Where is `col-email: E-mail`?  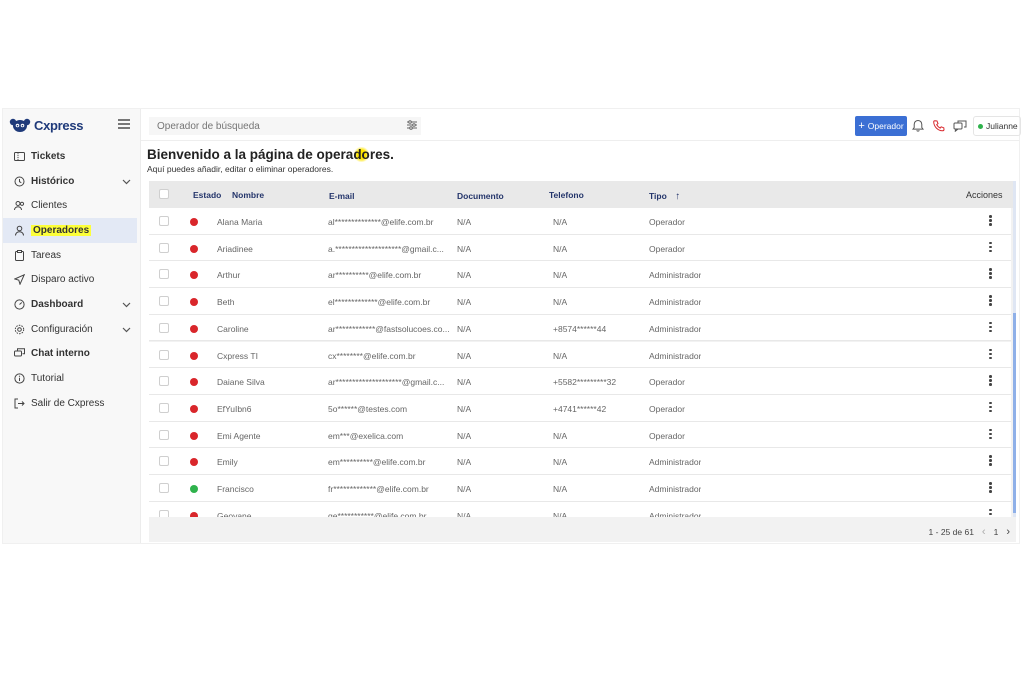 col-email: E-mail is located at coordinates (342, 196).